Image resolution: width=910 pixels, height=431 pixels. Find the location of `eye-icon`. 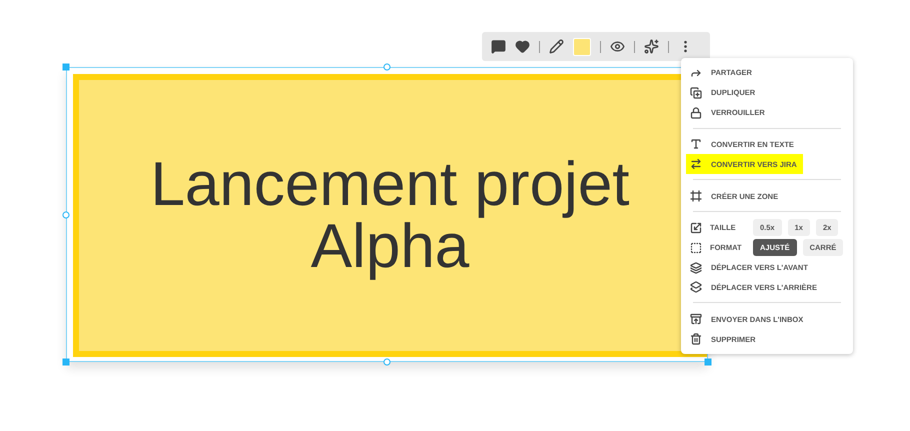

eye-icon is located at coordinates (617, 46).